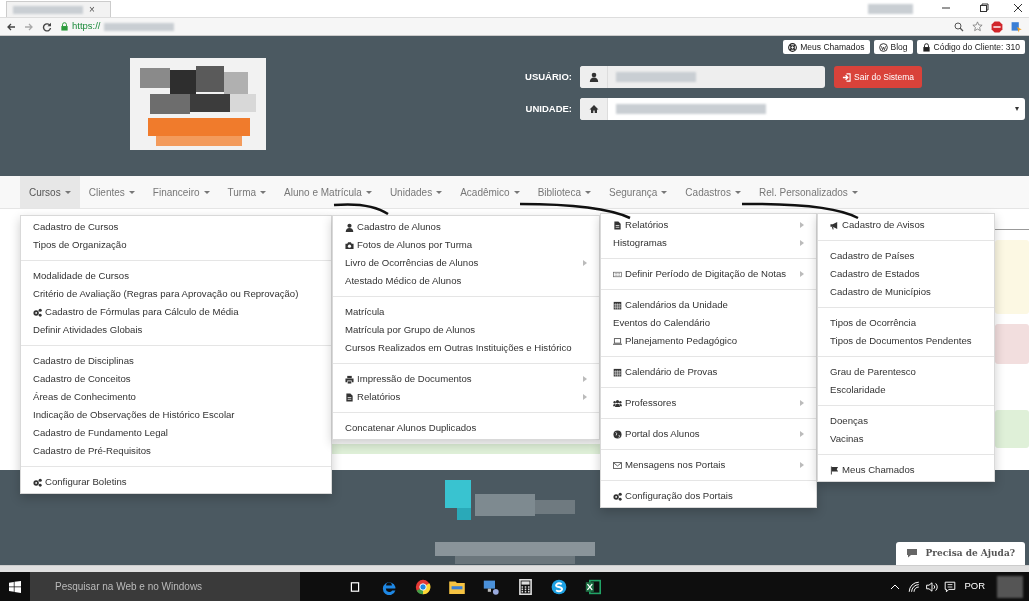  Describe the element at coordinates (50, 192) in the screenshot. I see `nav-menu: Cursos` at that location.